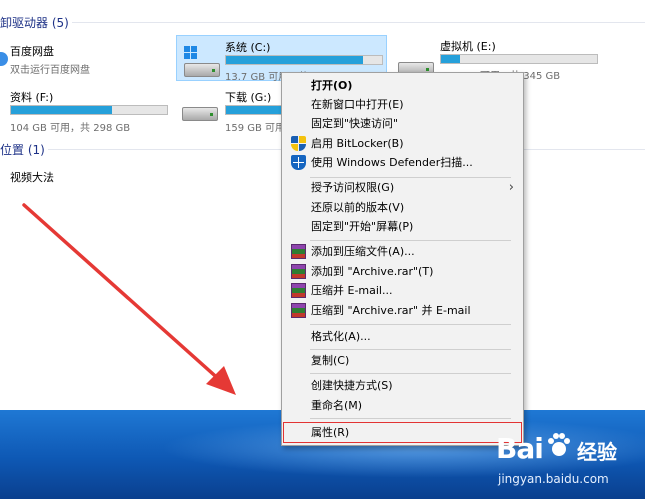 This screenshot has width=645, height=499. Describe the element at coordinates (597, 452) in the screenshot. I see `baidu-jingyan-text: 经验` at that location.